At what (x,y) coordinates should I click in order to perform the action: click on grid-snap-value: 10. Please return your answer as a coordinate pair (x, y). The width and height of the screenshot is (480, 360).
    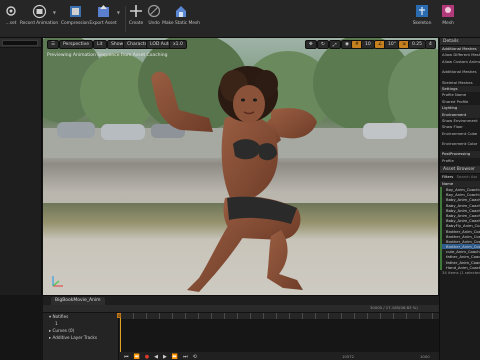
    Looking at the image, I should click on (368, 44).